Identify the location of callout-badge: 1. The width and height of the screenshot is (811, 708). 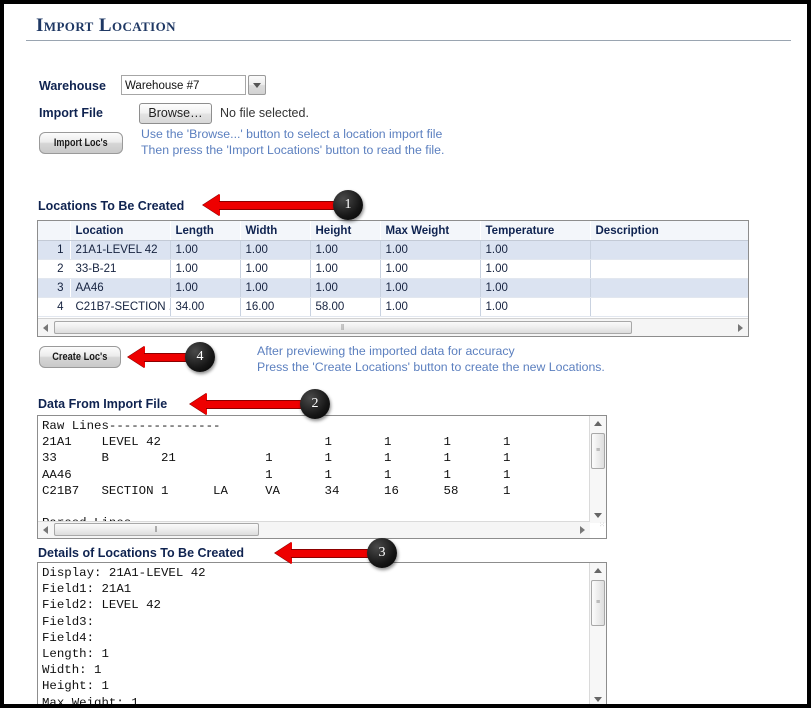
(348, 205).